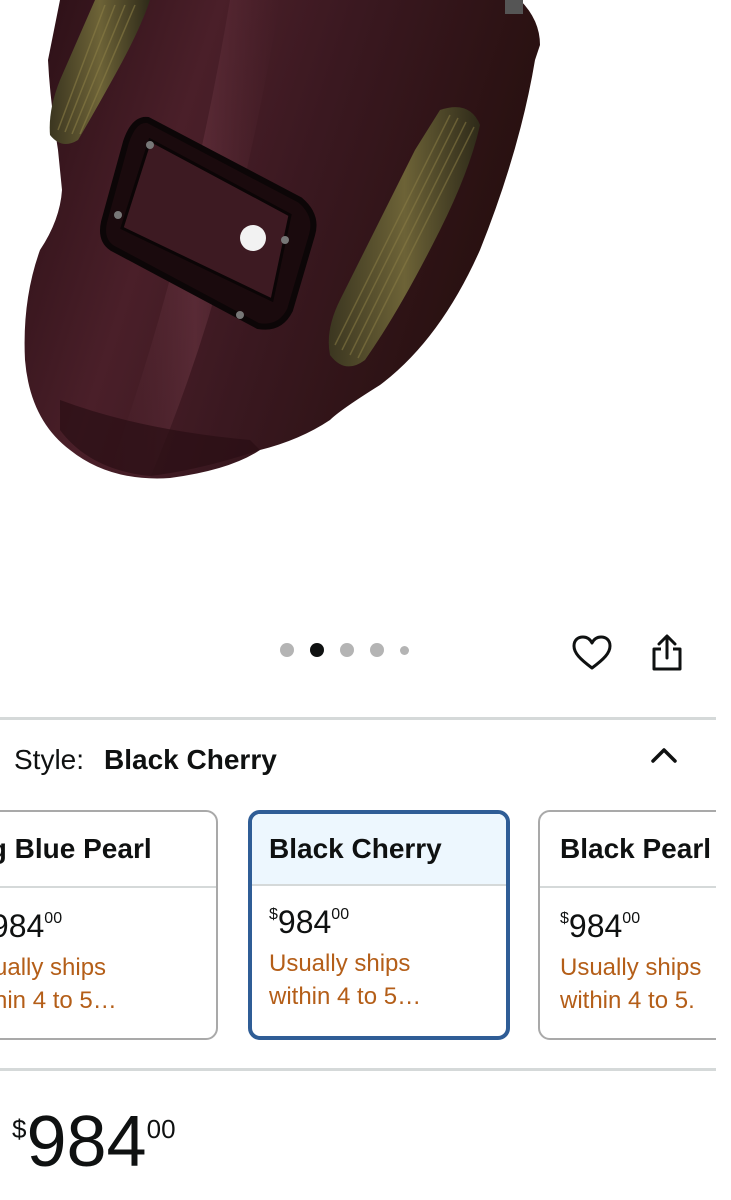 Image resolution: width=731 pixels, height=1200 pixels. I want to click on price-currency: $, so click(19, 1129).